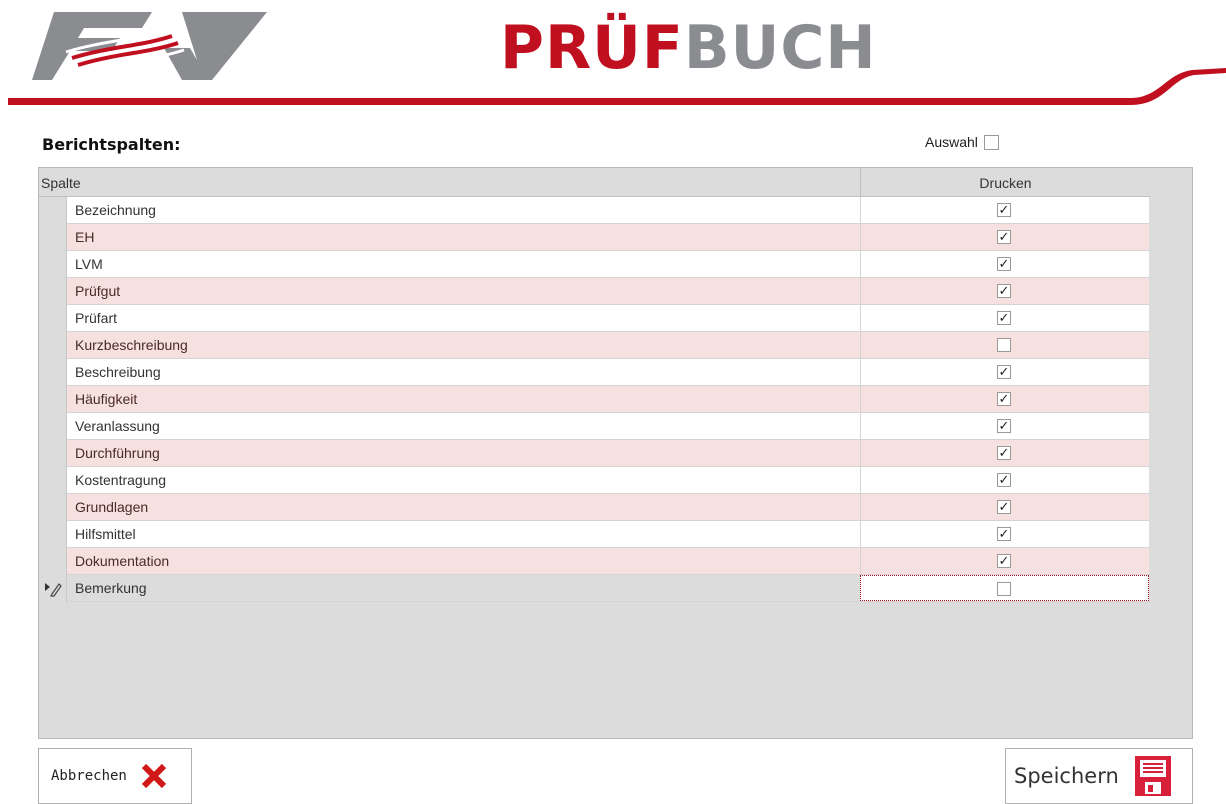  What do you see at coordinates (951, 142) in the screenshot?
I see `select-all-label: Auswahl` at bounding box center [951, 142].